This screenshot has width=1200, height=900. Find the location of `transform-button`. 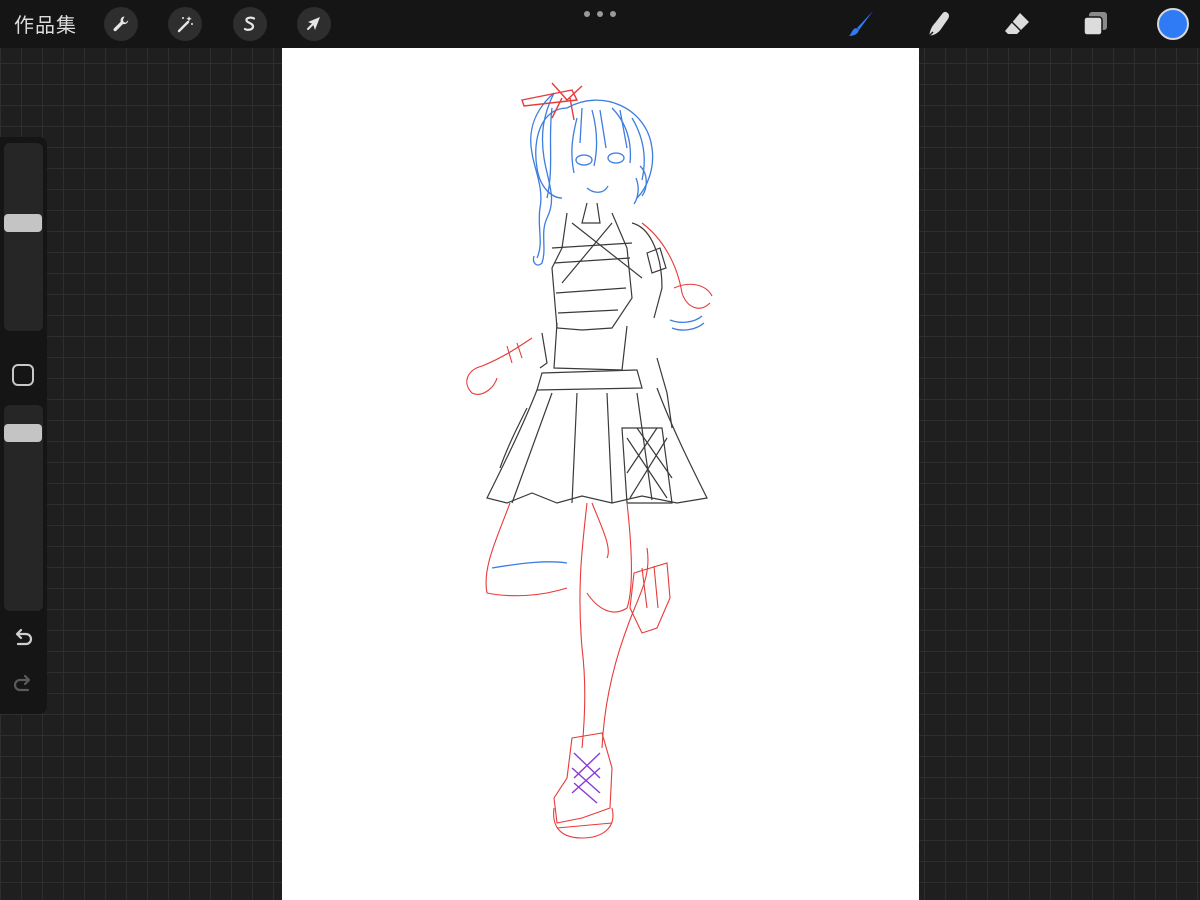

transform-button is located at coordinates (314, 24).